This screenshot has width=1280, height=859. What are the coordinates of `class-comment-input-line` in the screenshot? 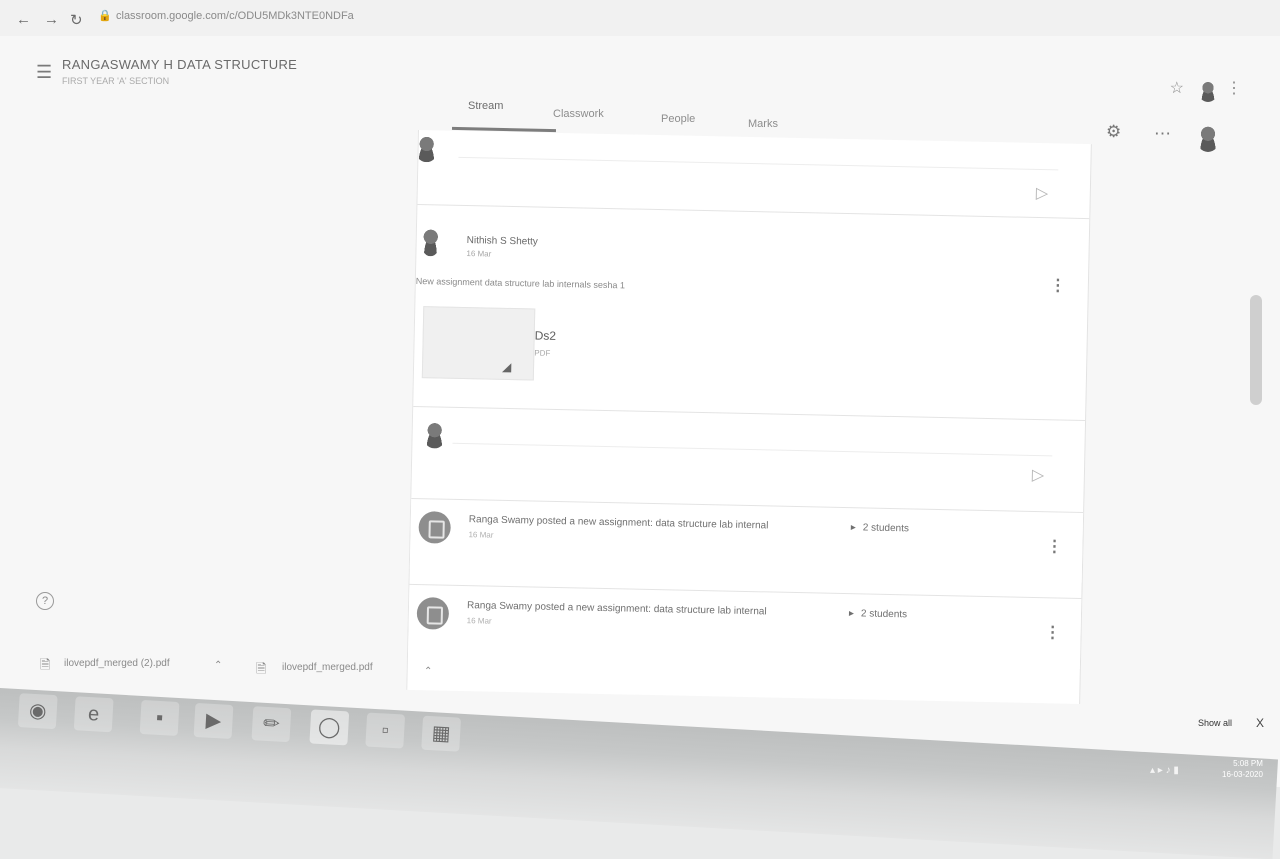 It's located at (752, 449).